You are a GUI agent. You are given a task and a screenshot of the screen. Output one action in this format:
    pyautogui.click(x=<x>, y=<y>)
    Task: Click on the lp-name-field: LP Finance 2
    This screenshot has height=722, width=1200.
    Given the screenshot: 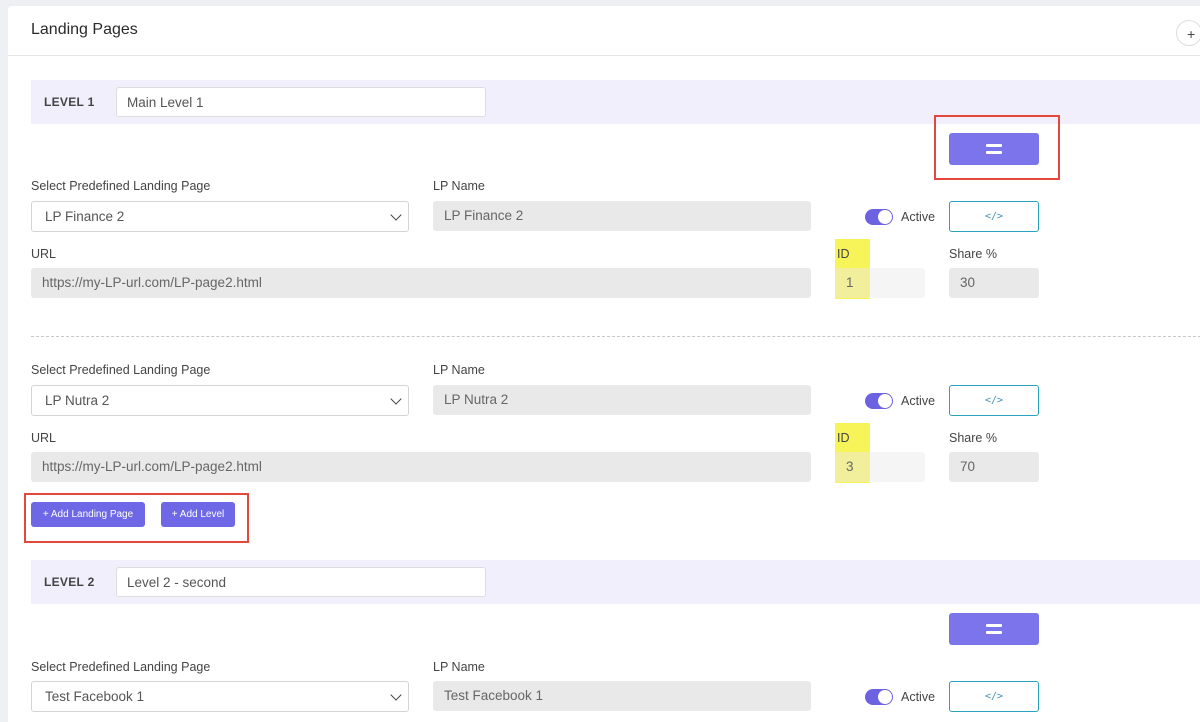 What is the action you would take?
    pyautogui.click(x=622, y=216)
    